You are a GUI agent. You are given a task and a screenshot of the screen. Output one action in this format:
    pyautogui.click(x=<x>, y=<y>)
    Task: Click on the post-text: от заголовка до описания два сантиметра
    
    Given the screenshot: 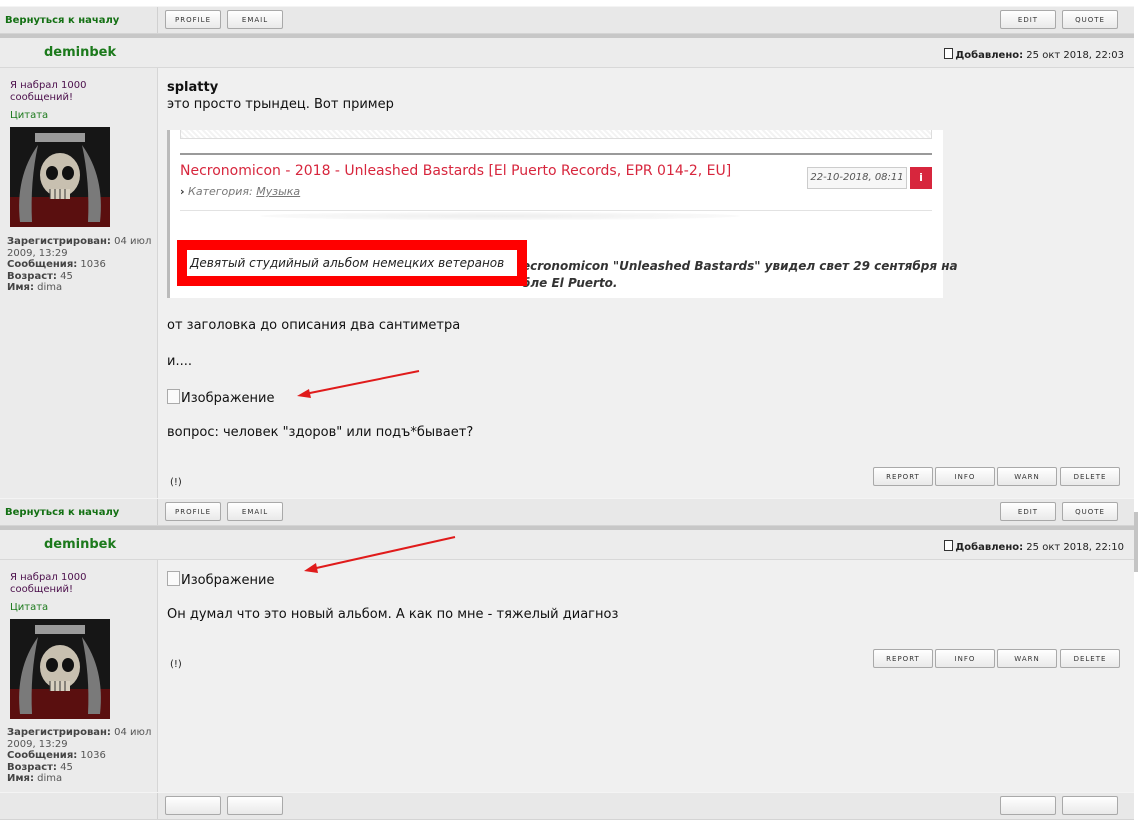 What is the action you would take?
    pyautogui.click(x=314, y=325)
    